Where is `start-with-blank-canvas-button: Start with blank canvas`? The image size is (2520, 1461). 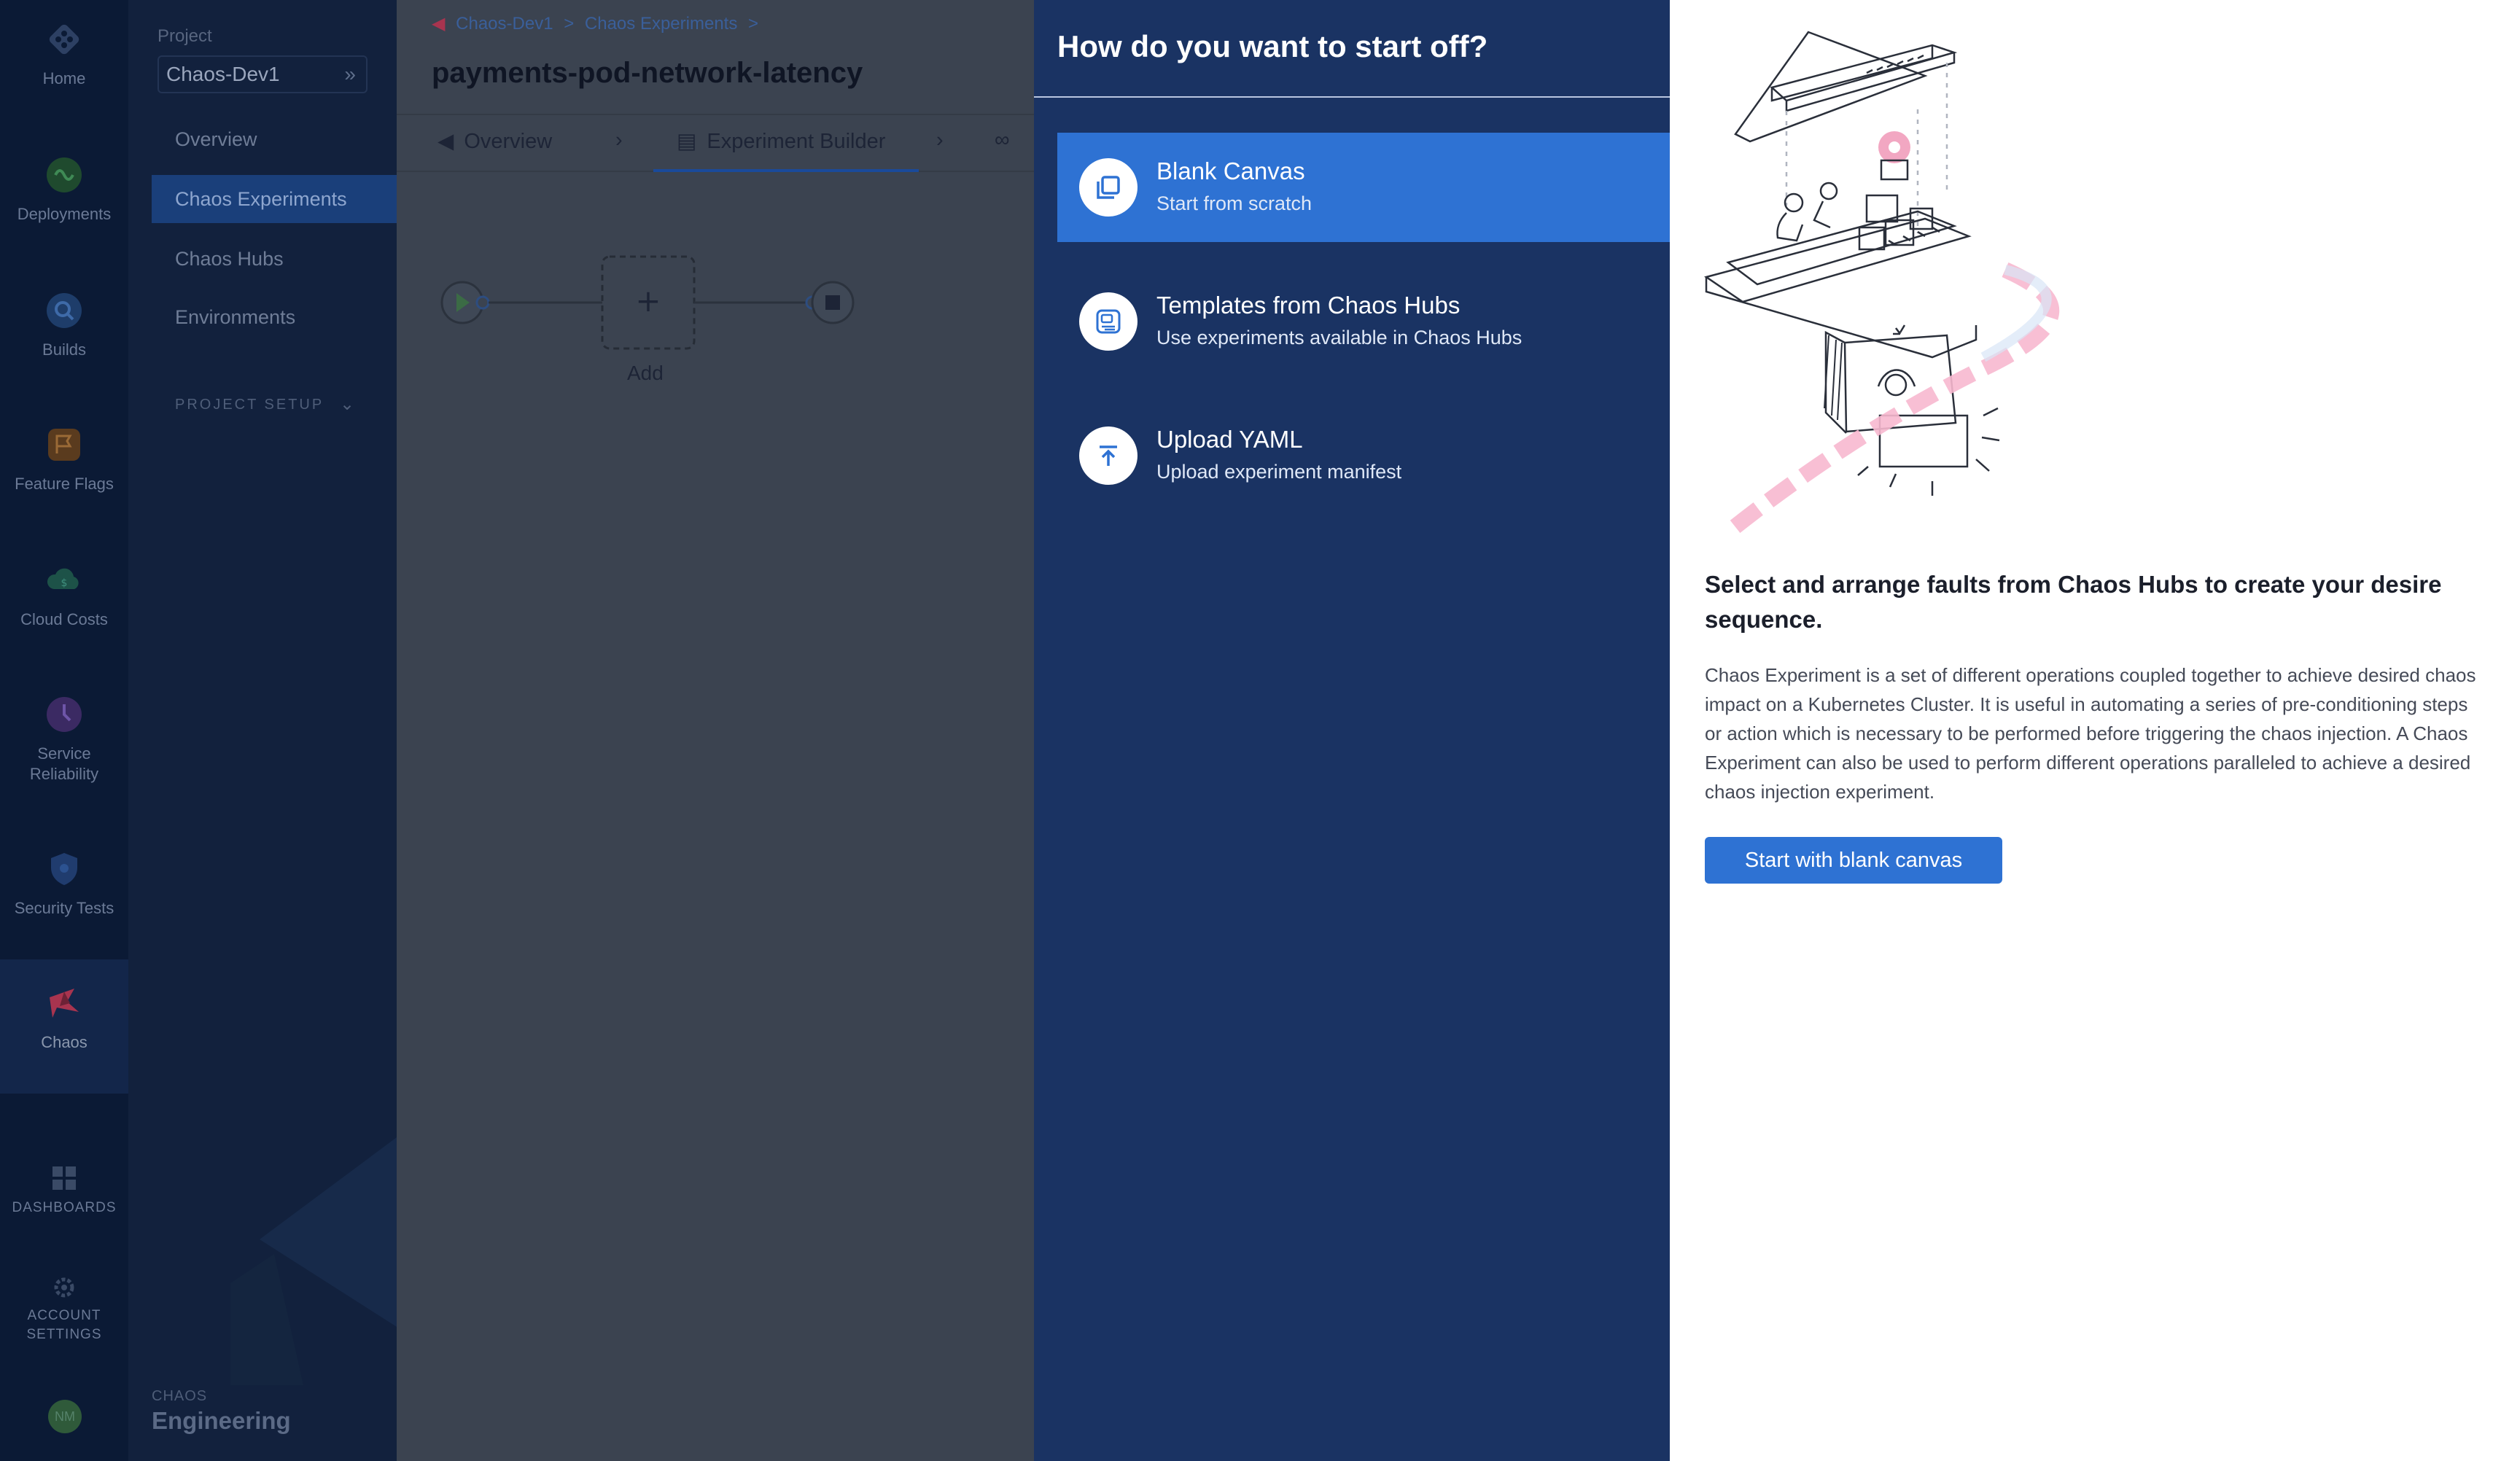 start-with-blank-canvas-button: Start with blank canvas is located at coordinates (1853, 860).